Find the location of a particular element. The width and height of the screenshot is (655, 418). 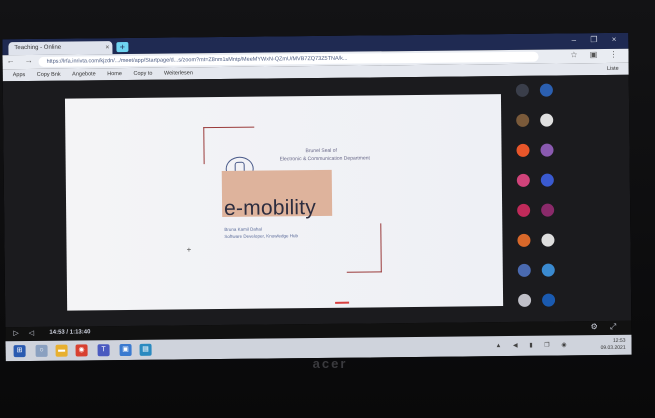

clock-date: 09.03.2021 is located at coordinates (613, 348).